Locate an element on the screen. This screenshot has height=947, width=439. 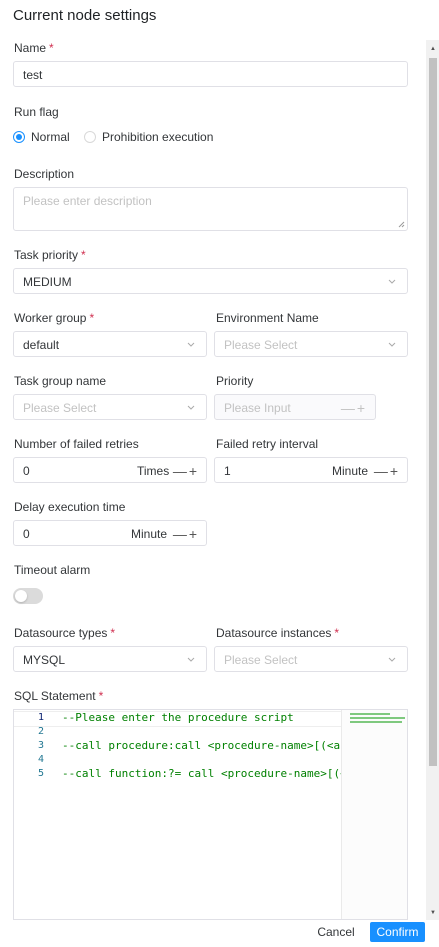
worker-group-value: default is located at coordinates (41, 345).